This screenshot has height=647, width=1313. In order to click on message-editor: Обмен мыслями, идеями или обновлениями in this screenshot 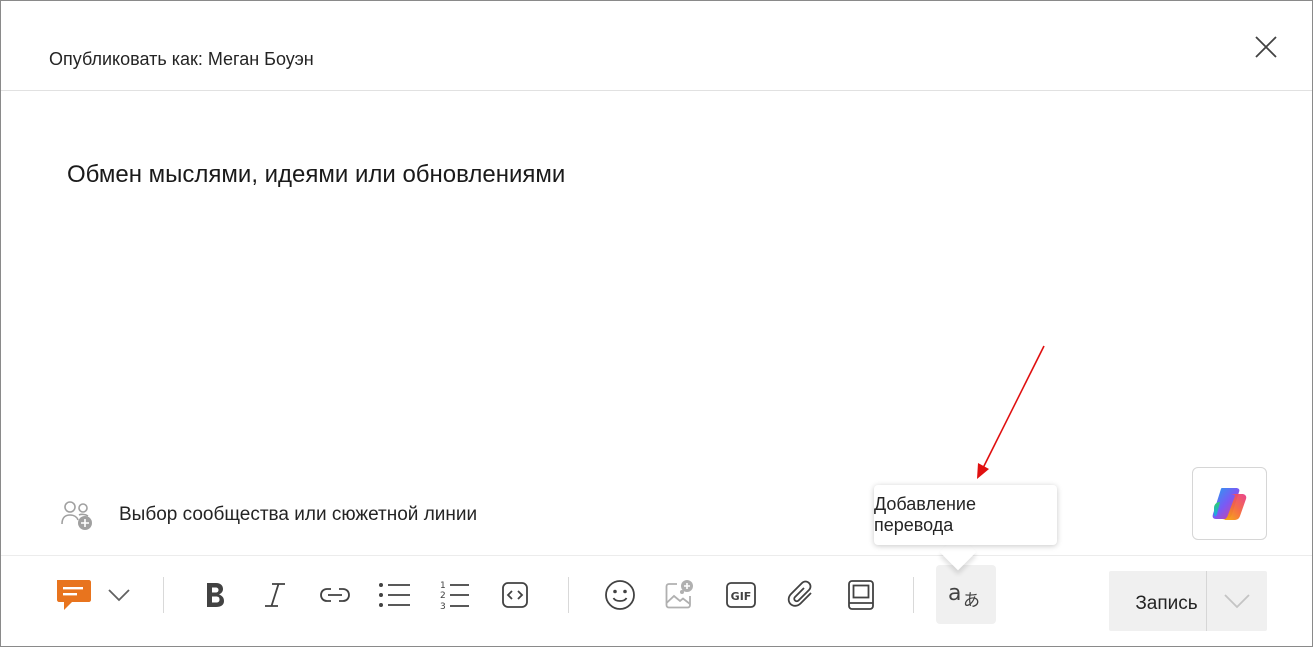, I will do `click(316, 175)`.